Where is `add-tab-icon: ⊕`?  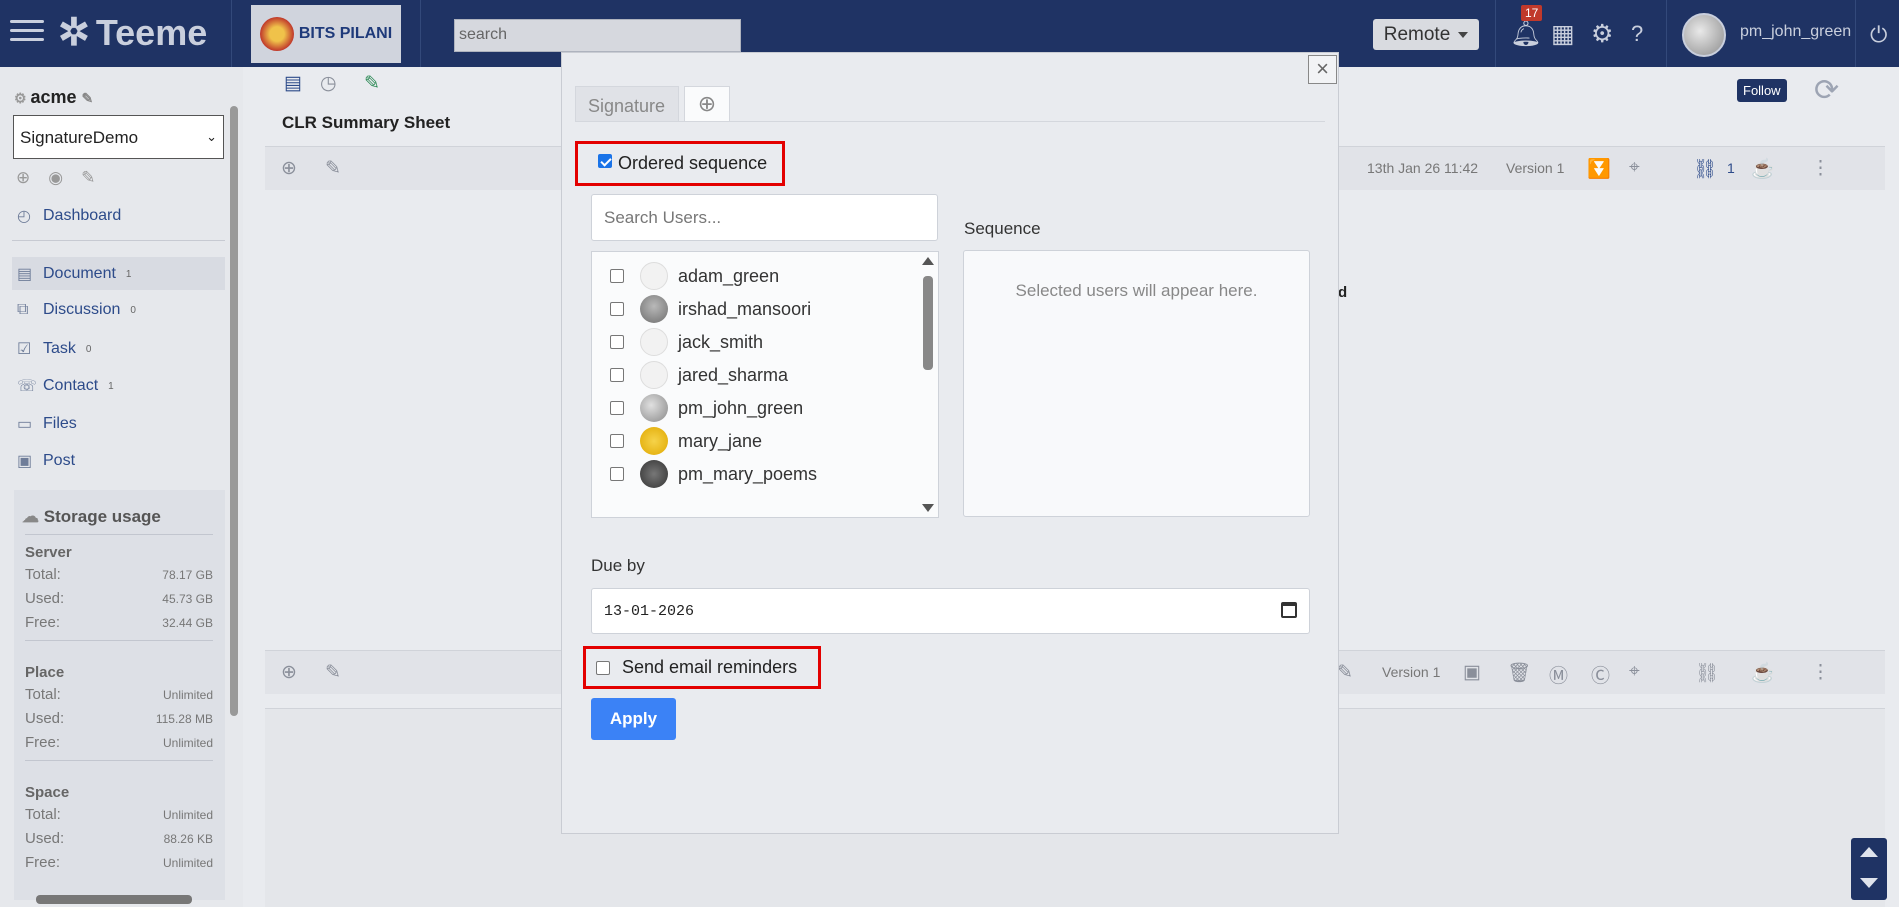 add-tab-icon: ⊕ is located at coordinates (707, 104).